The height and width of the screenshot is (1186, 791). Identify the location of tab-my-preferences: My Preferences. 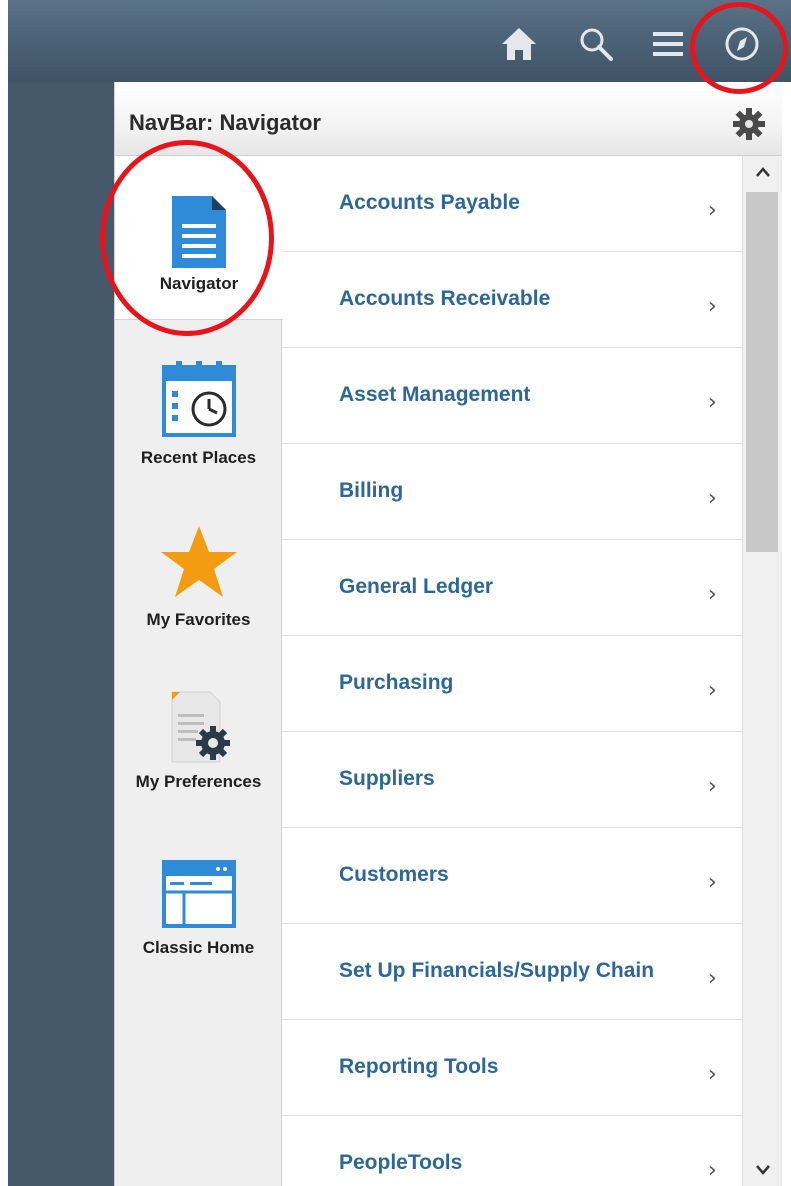
(198, 734).